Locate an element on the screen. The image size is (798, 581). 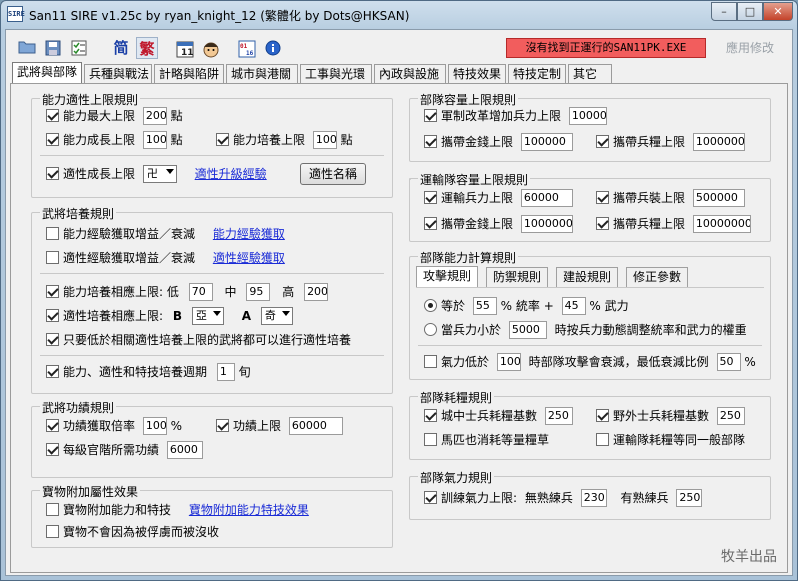
war-pct-input: 45 is located at coordinates (573, 306).